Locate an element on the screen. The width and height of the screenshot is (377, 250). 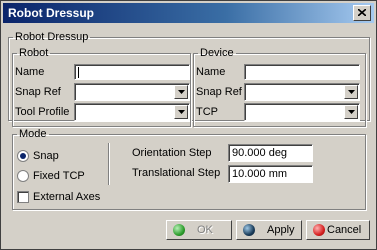
device-snap-ref-label: Snap Ref is located at coordinates (219, 92).